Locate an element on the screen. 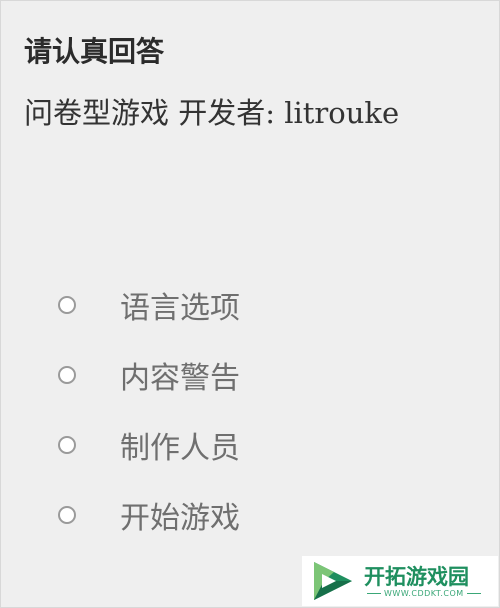  site-watermark: 开拓游戏园 WWW.CDDKT.COM is located at coordinates (400, 581).